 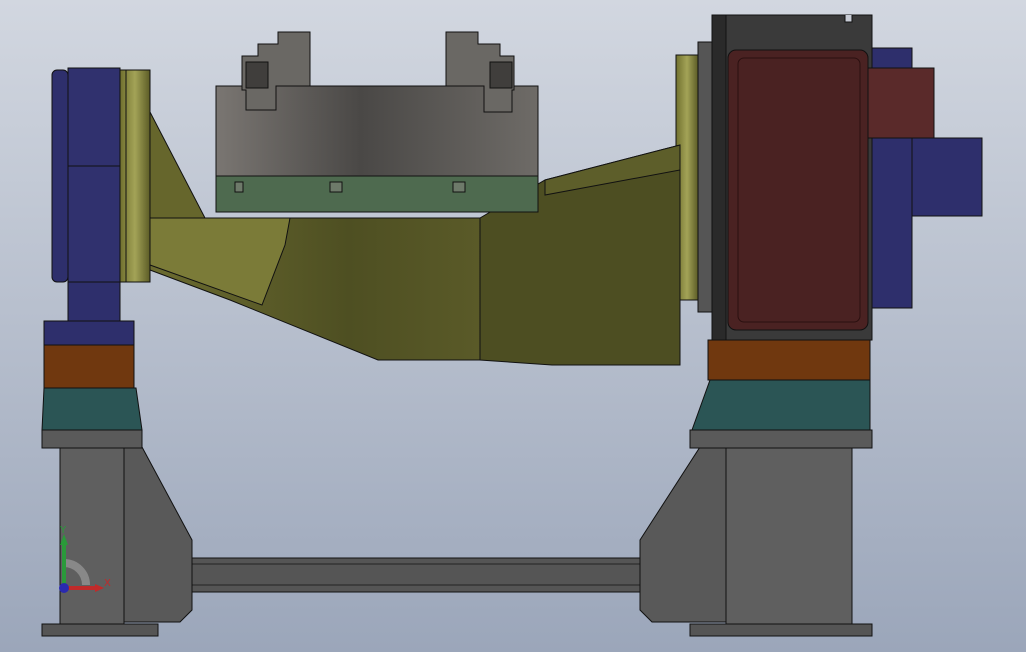 I want to click on left-navy-disc, so click(x=60, y=176).